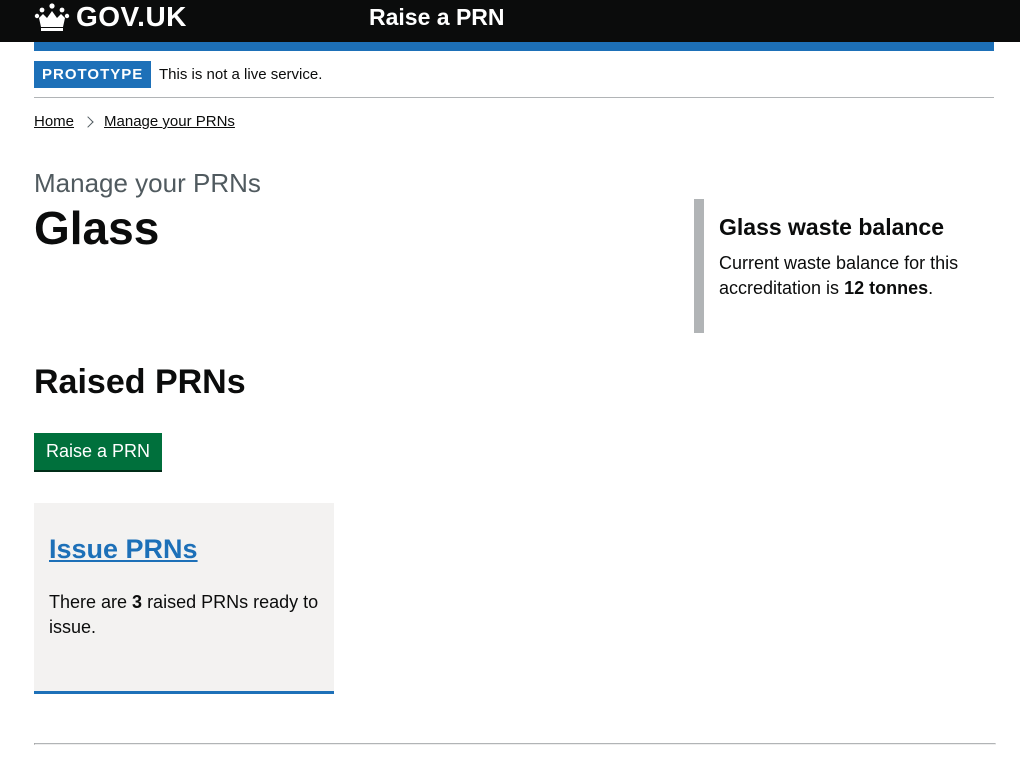 The image size is (1020, 773). I want to click on raised-prns-heading: Raised PRNs, so click(140, 382).